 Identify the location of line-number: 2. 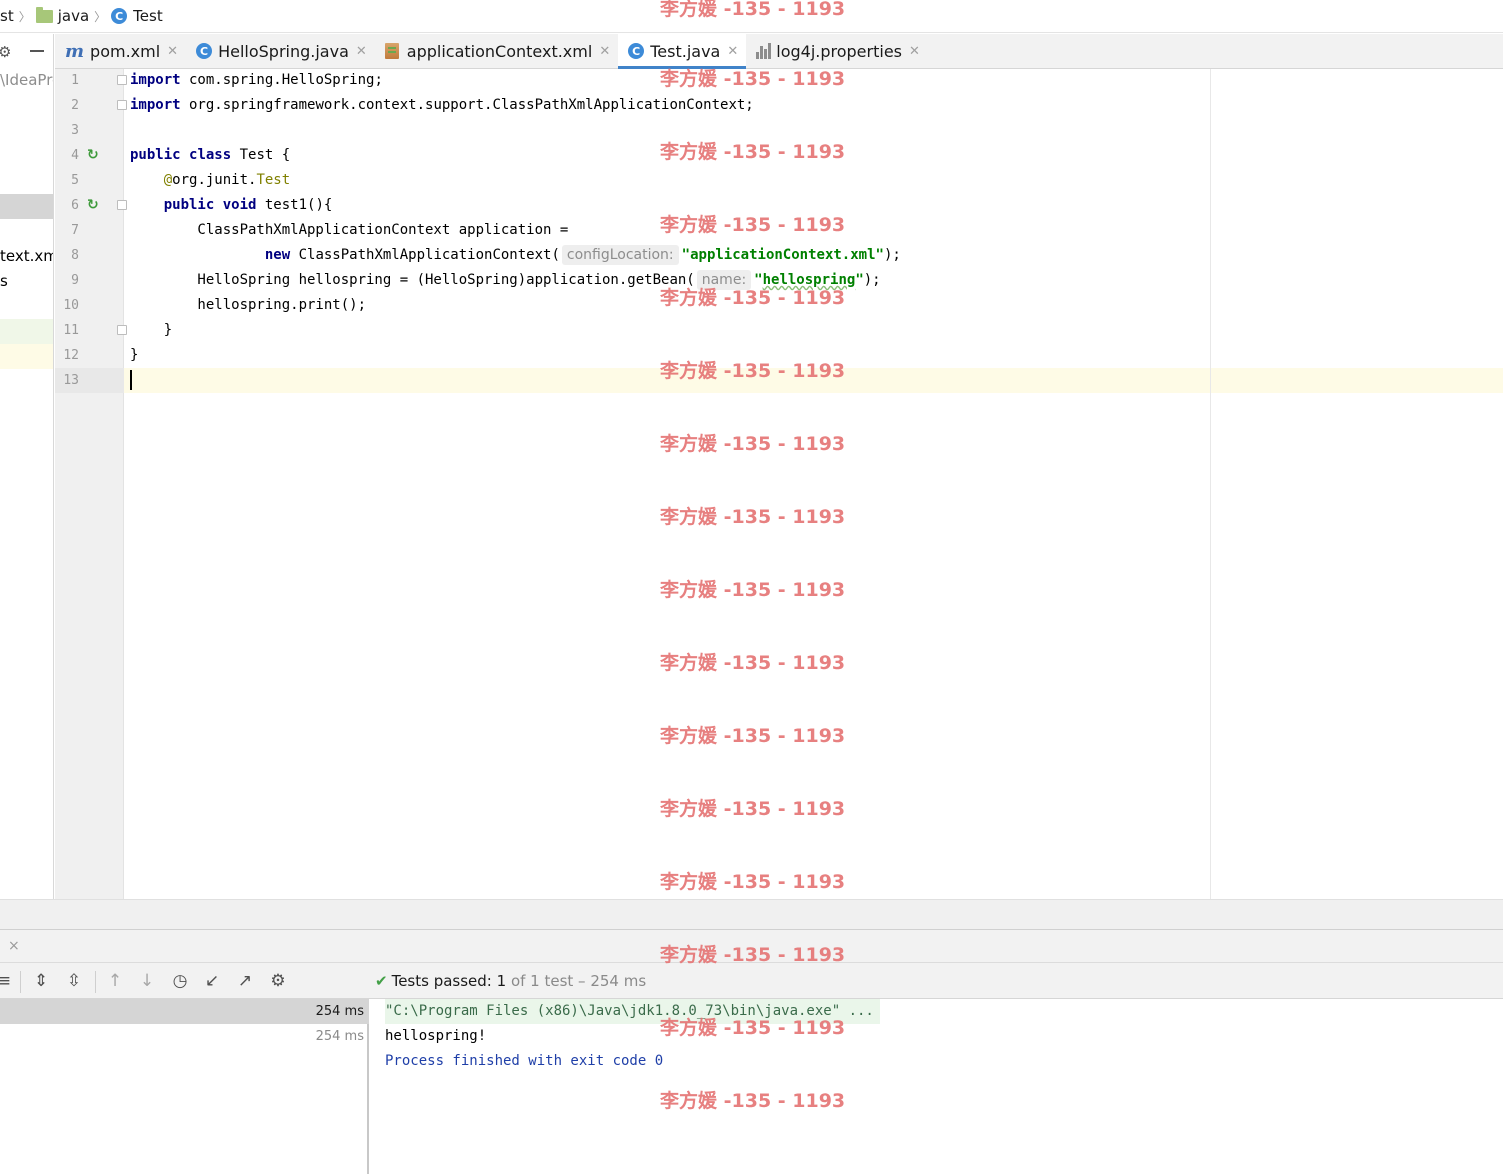
(75, 105).